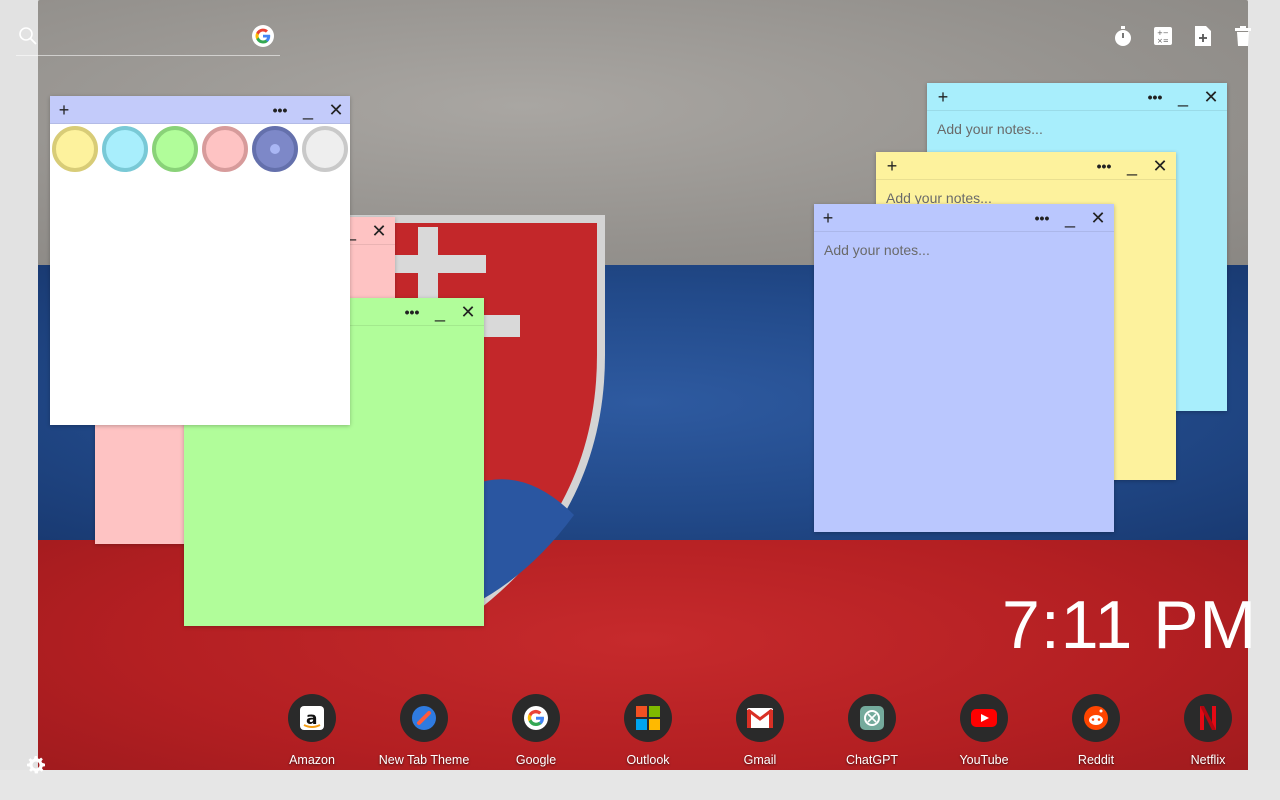 The height and width of the screenshot is (800, 1280). I want to click on shortcut-label: Google, so click(536, 760).